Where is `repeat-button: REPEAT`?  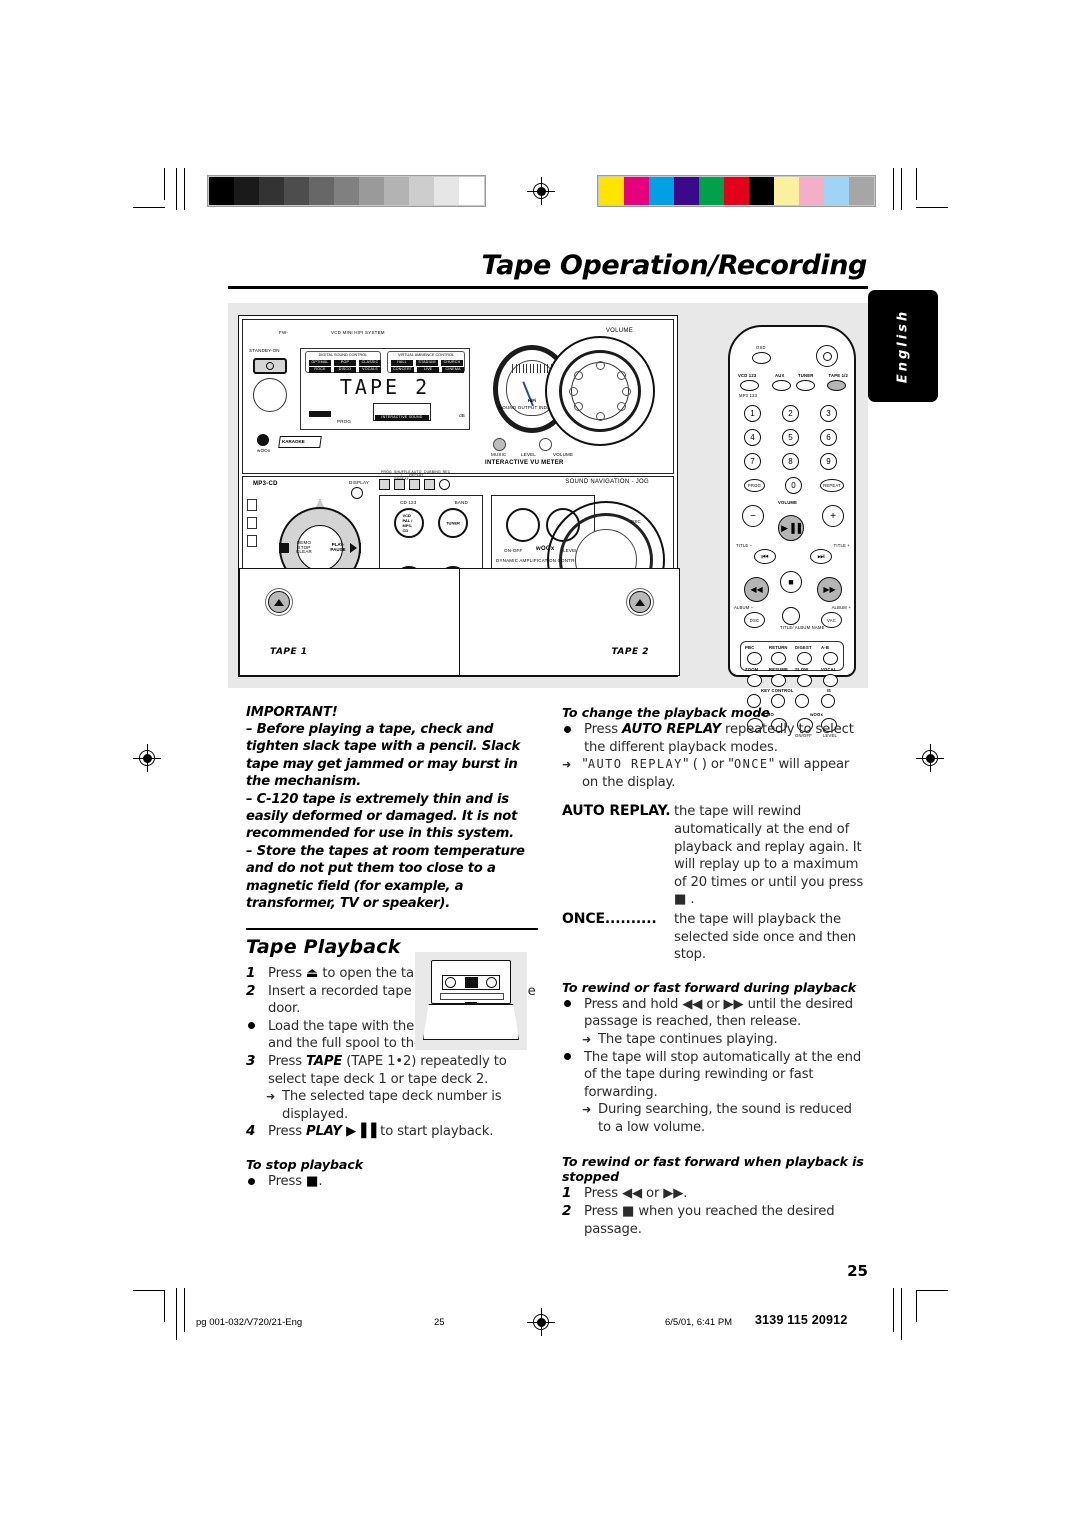
repeat-button: REPEAT is located at coordinates (832, 485).